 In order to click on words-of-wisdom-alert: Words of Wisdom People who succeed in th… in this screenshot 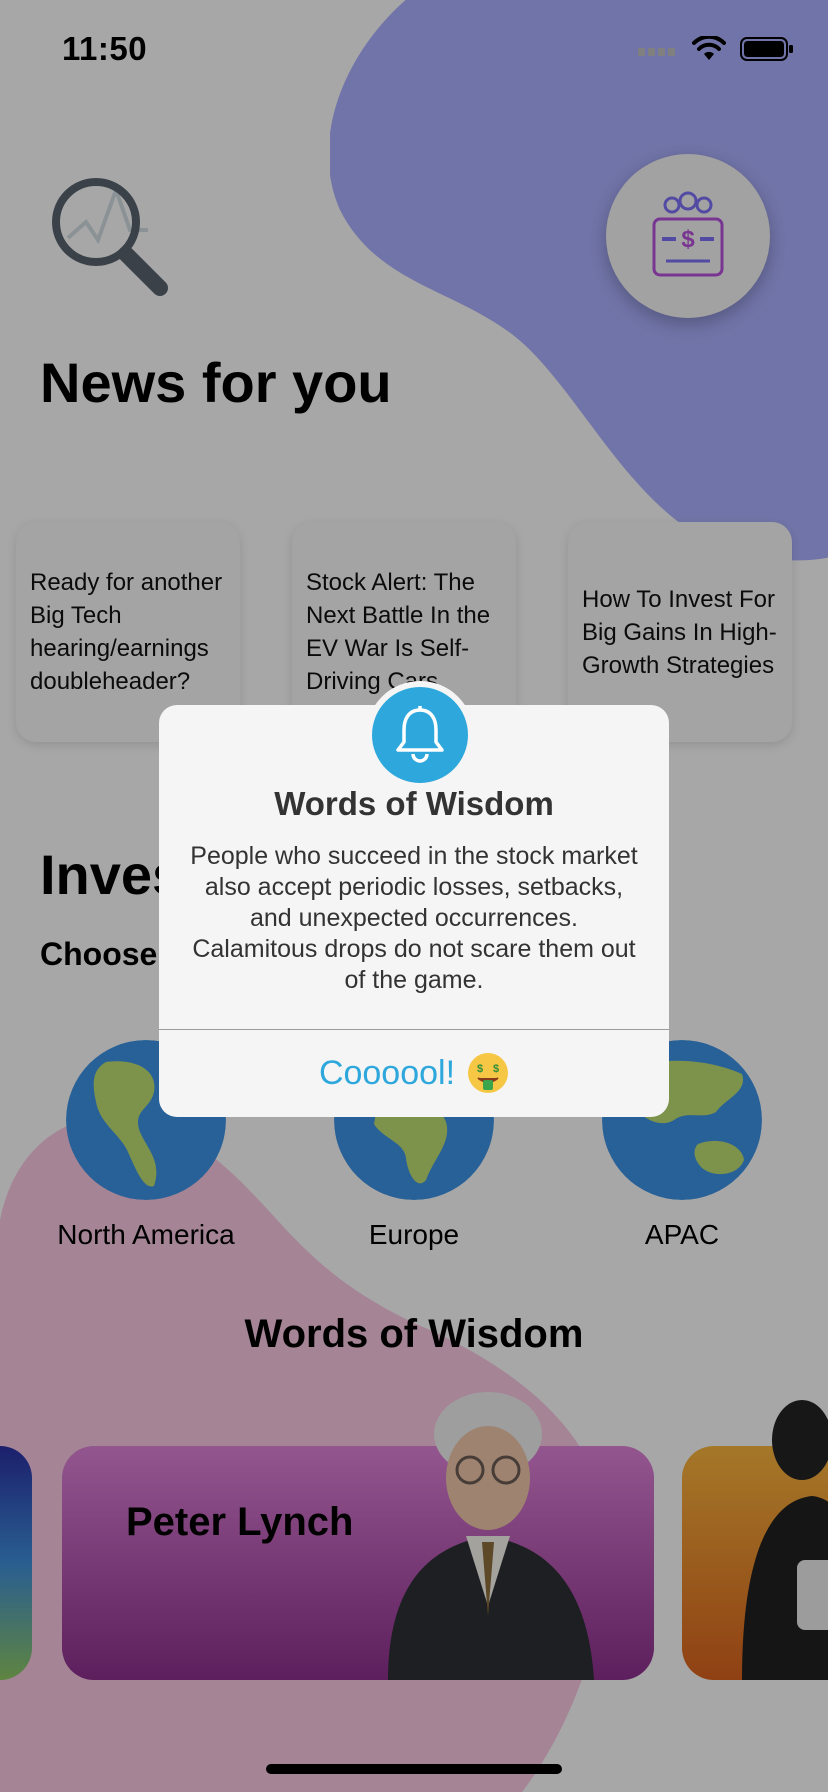, I will do `click(414, 899)`.